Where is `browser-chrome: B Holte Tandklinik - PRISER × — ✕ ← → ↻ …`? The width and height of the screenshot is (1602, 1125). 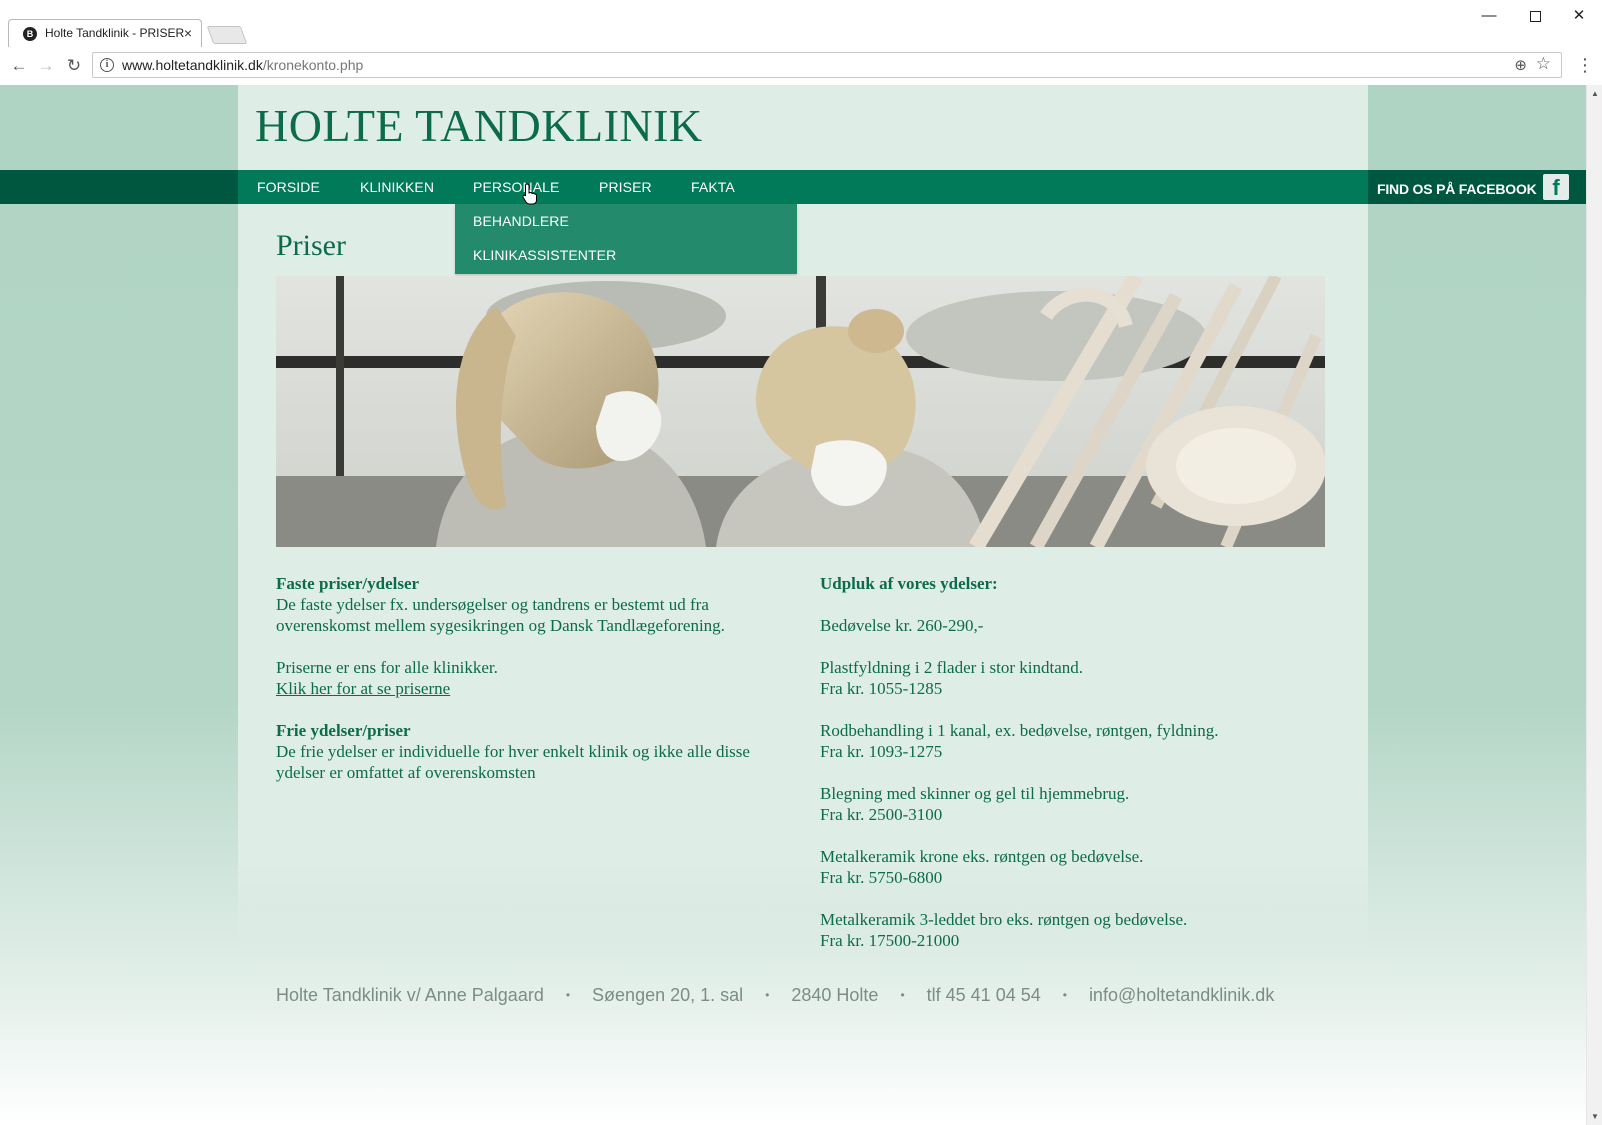
browser-chrome: B Holte Tandklinik - PRISER × — ✕ ← → ↻ … is located at coordinates (801, 42).